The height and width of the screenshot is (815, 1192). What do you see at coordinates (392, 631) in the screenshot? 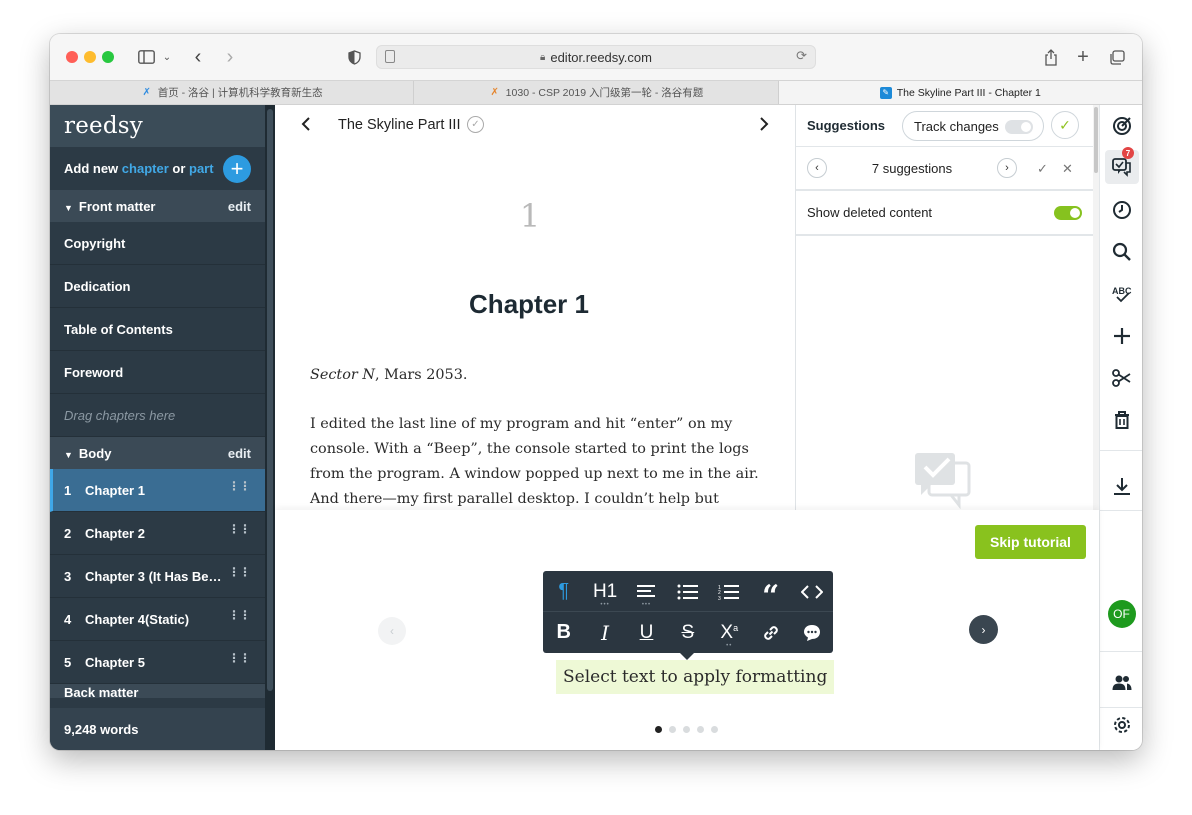
I see `tutorial-previous-icon: ‹` at bounding box center [392, 631].